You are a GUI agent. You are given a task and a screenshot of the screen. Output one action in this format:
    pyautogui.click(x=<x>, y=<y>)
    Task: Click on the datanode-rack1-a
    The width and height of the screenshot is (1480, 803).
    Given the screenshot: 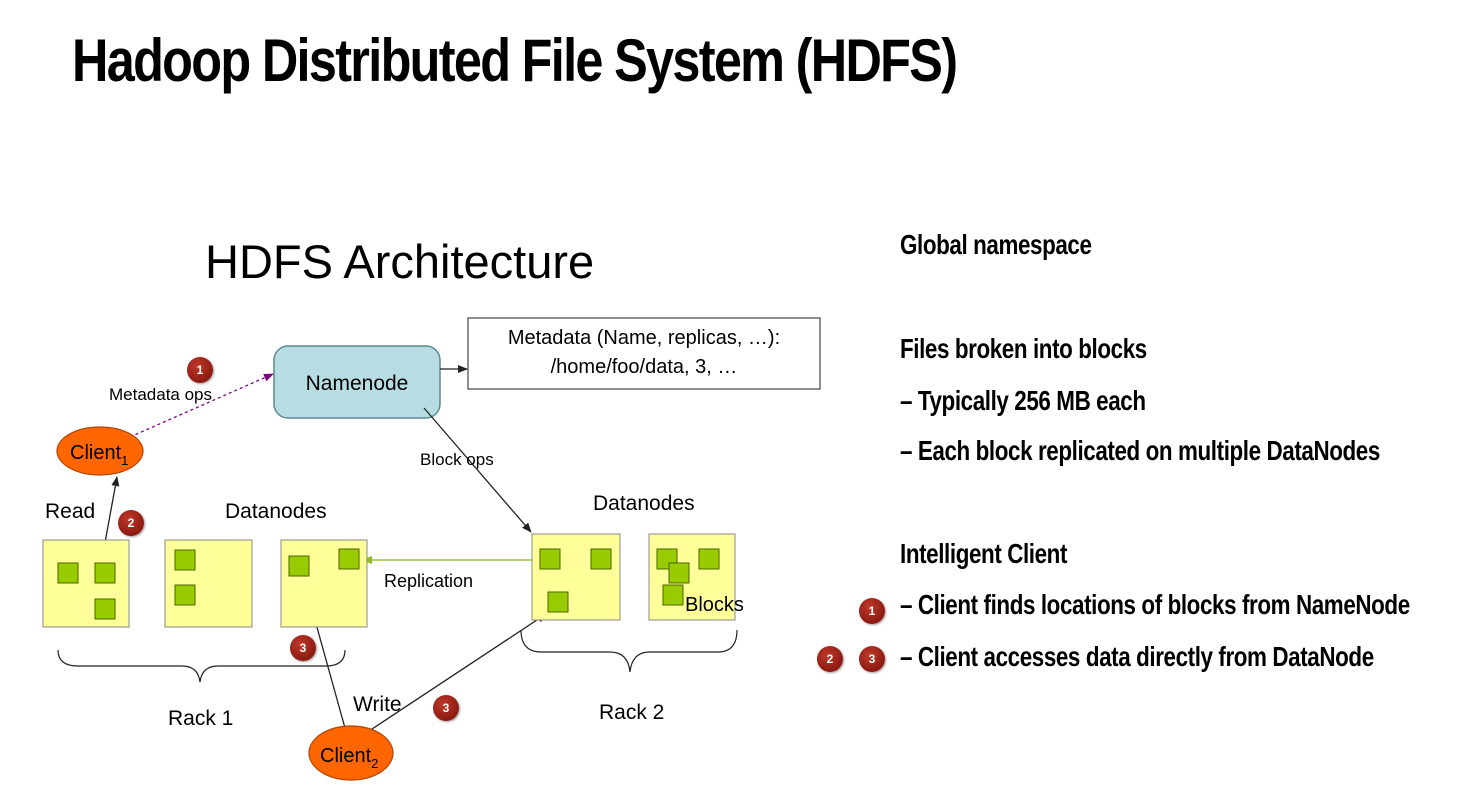 What is the action you would take?
    pyautogui.click(x=86, y=583)
    